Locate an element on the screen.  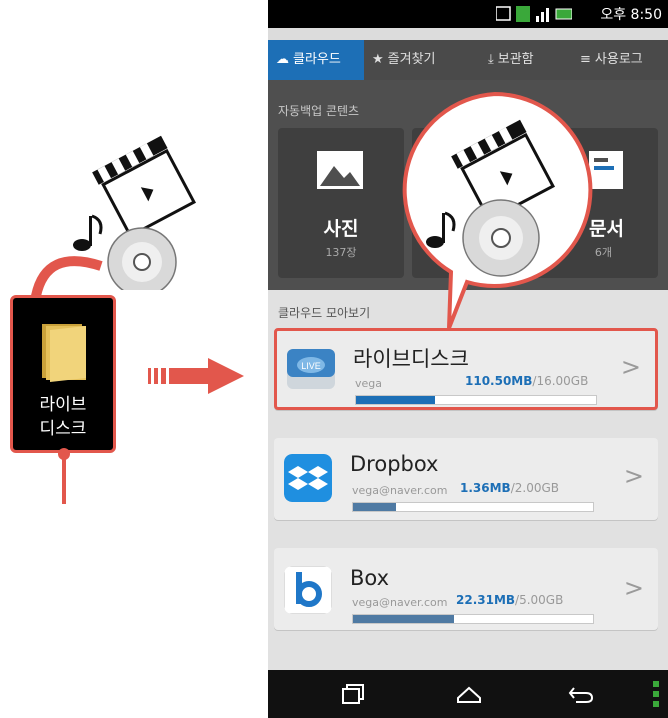
back-icon is located at coordinates (581, 694).